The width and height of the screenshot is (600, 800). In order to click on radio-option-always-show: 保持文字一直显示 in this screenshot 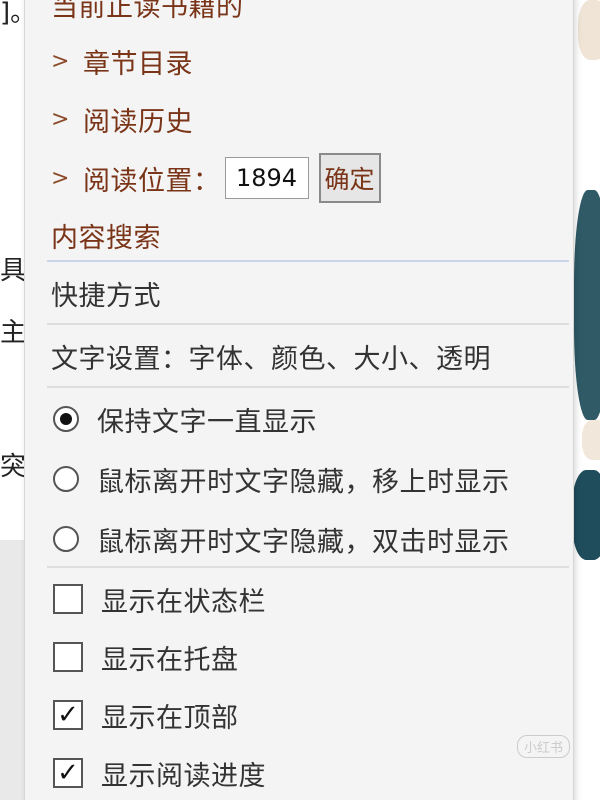, I will do `click(299, 419)`.